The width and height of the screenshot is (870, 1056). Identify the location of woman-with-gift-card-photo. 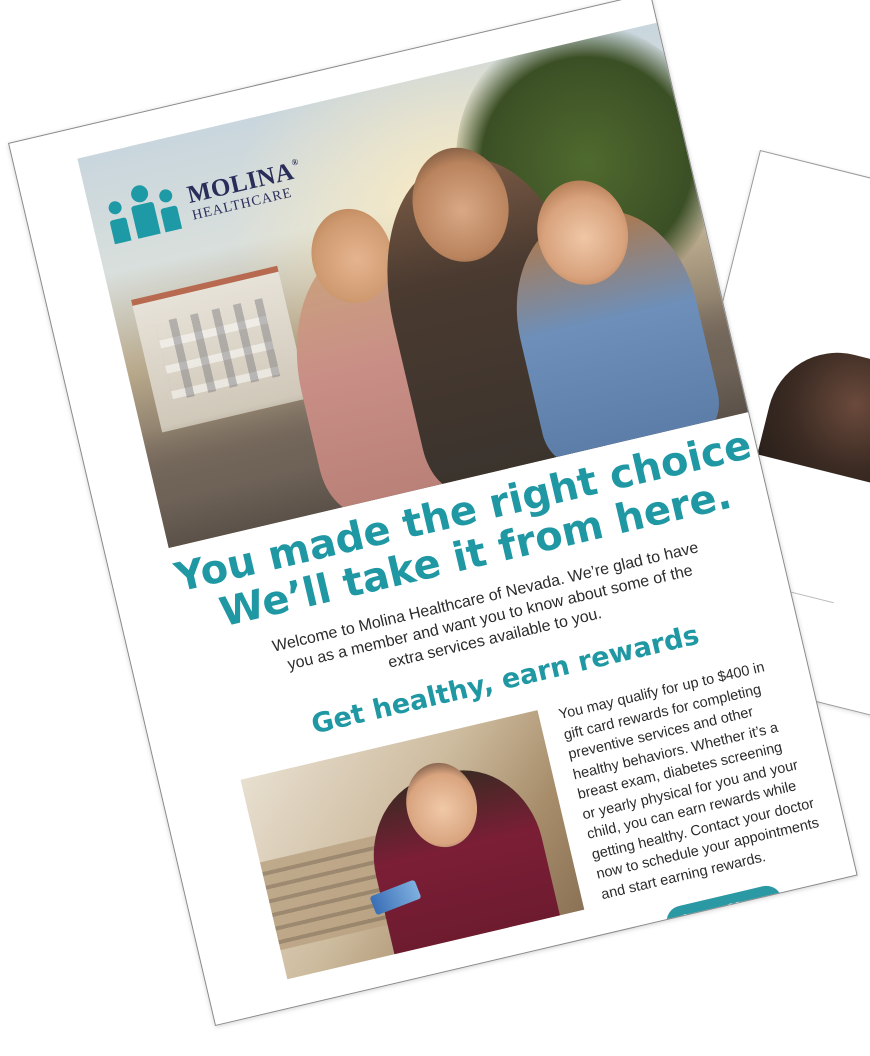
(412, 845).